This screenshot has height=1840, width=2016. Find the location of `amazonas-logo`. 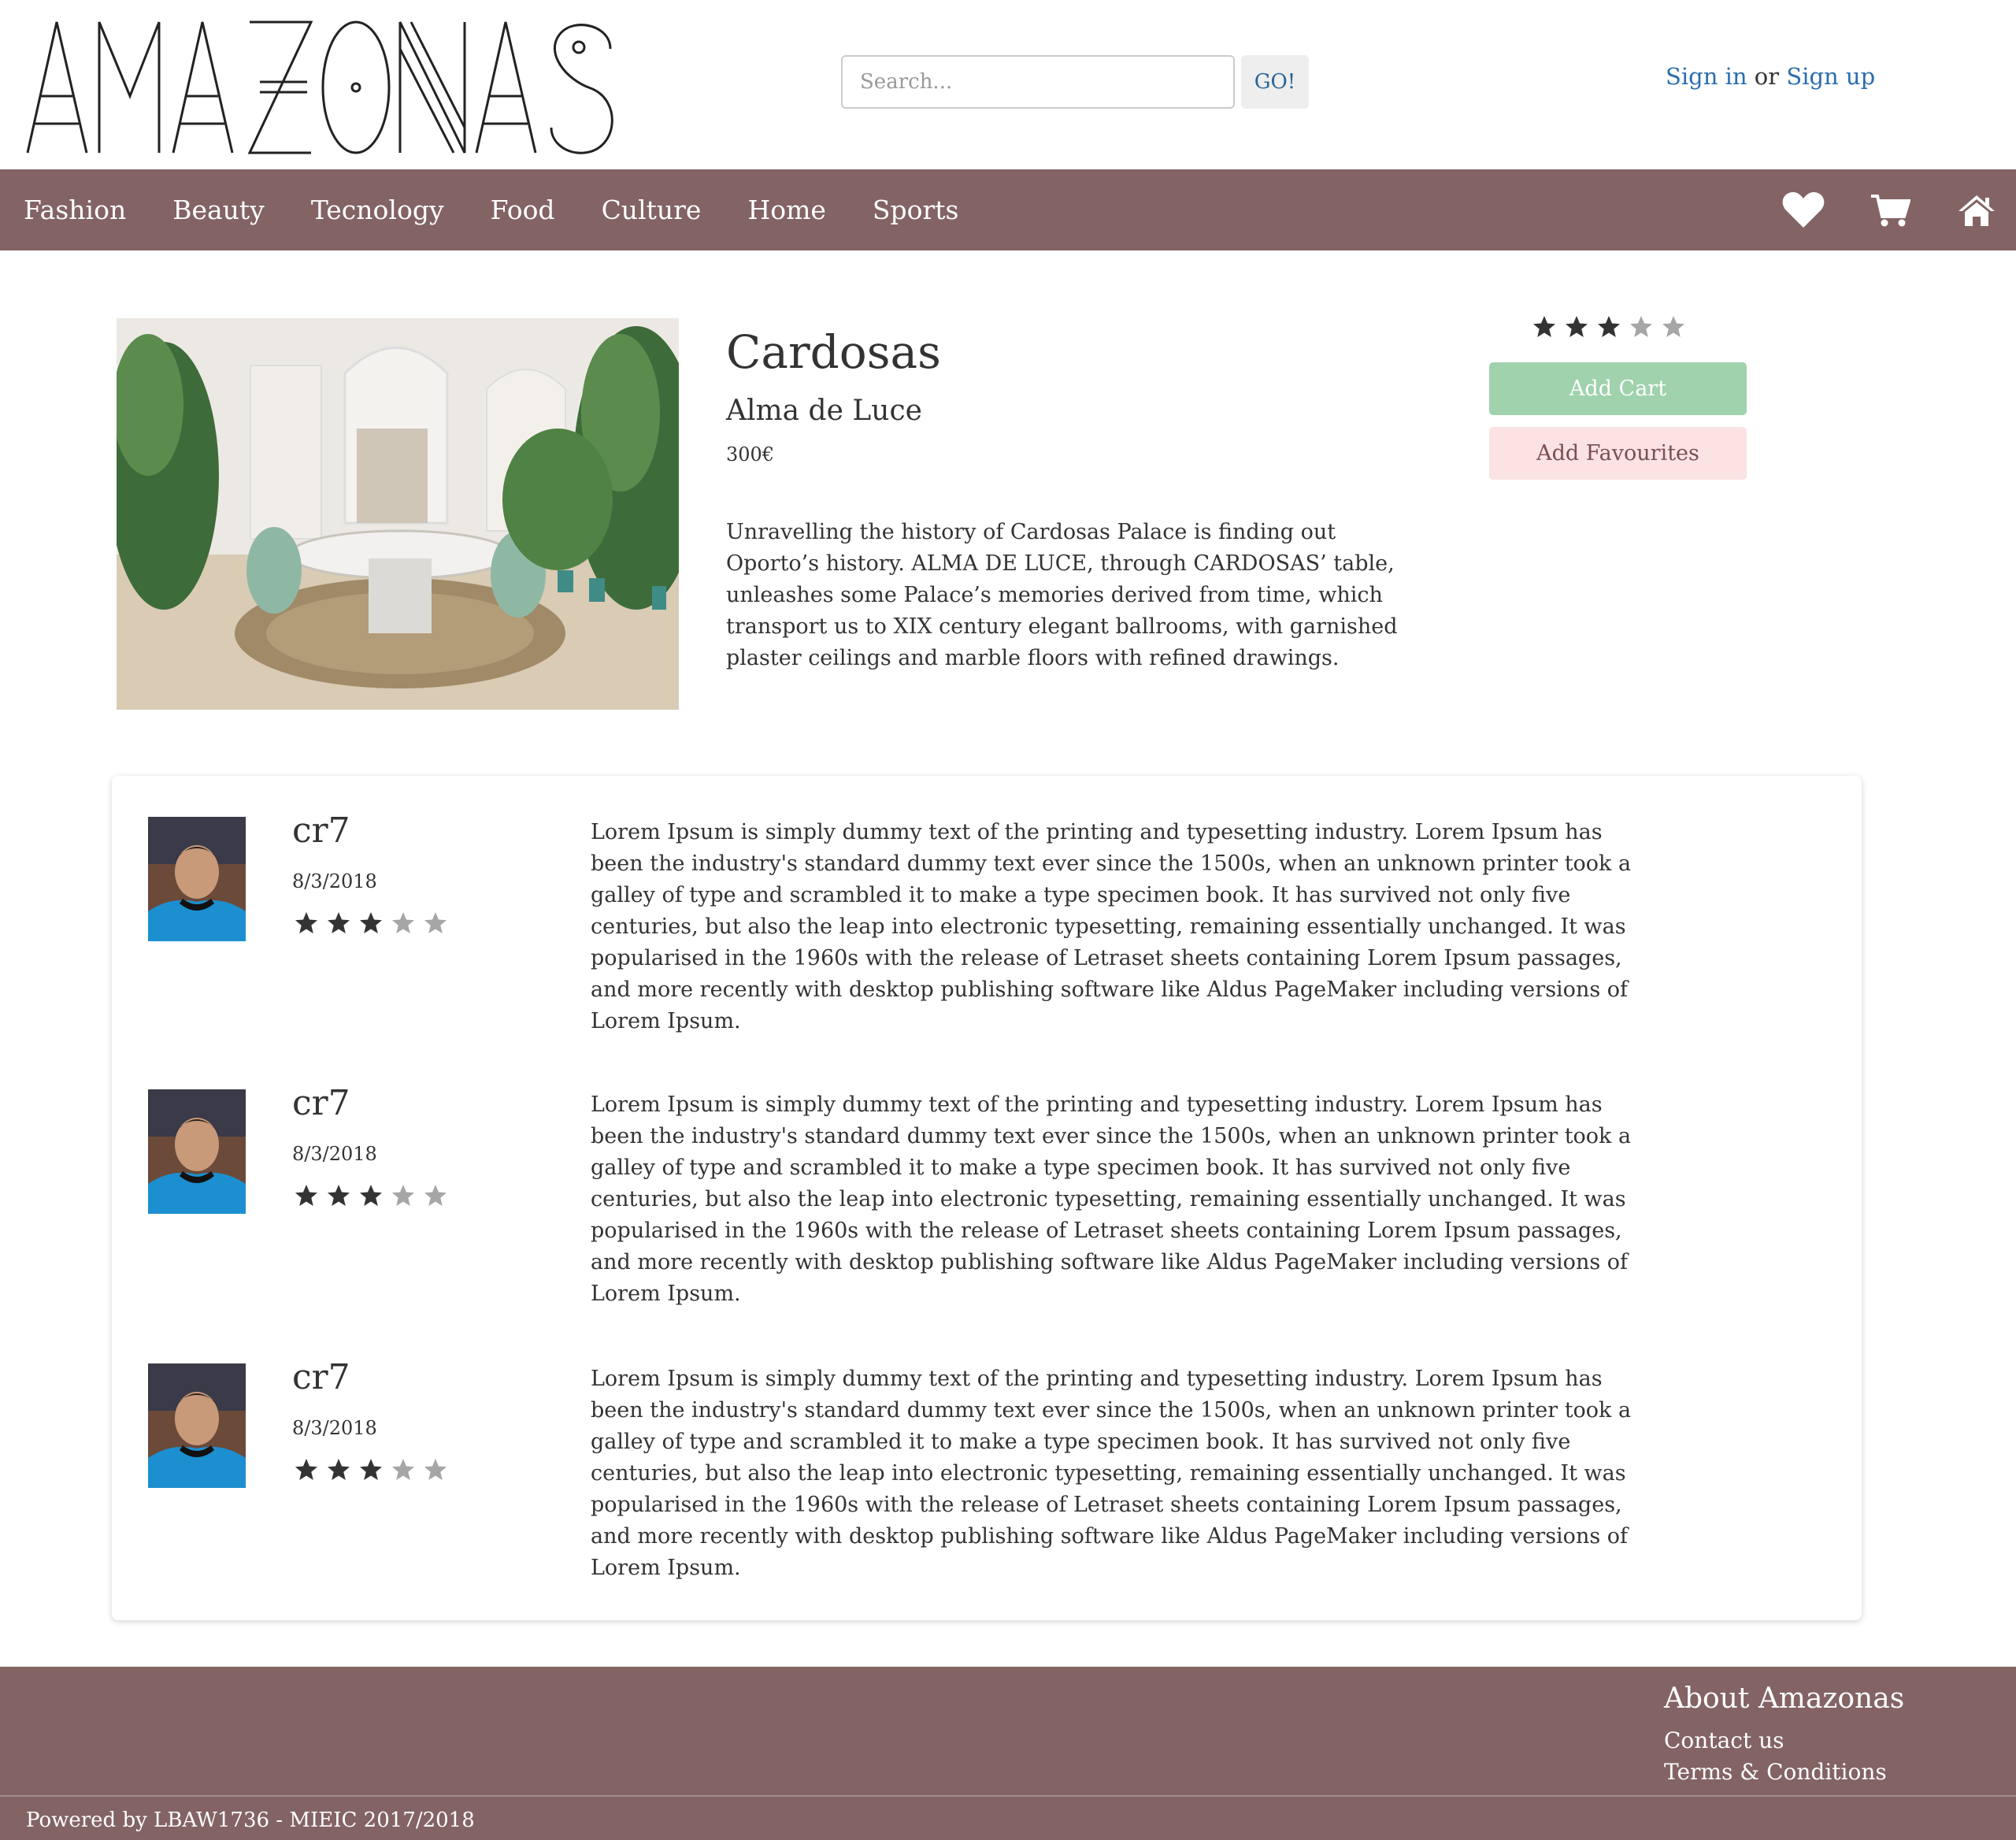

amazonas-logo is located at coordinates (323, 87).